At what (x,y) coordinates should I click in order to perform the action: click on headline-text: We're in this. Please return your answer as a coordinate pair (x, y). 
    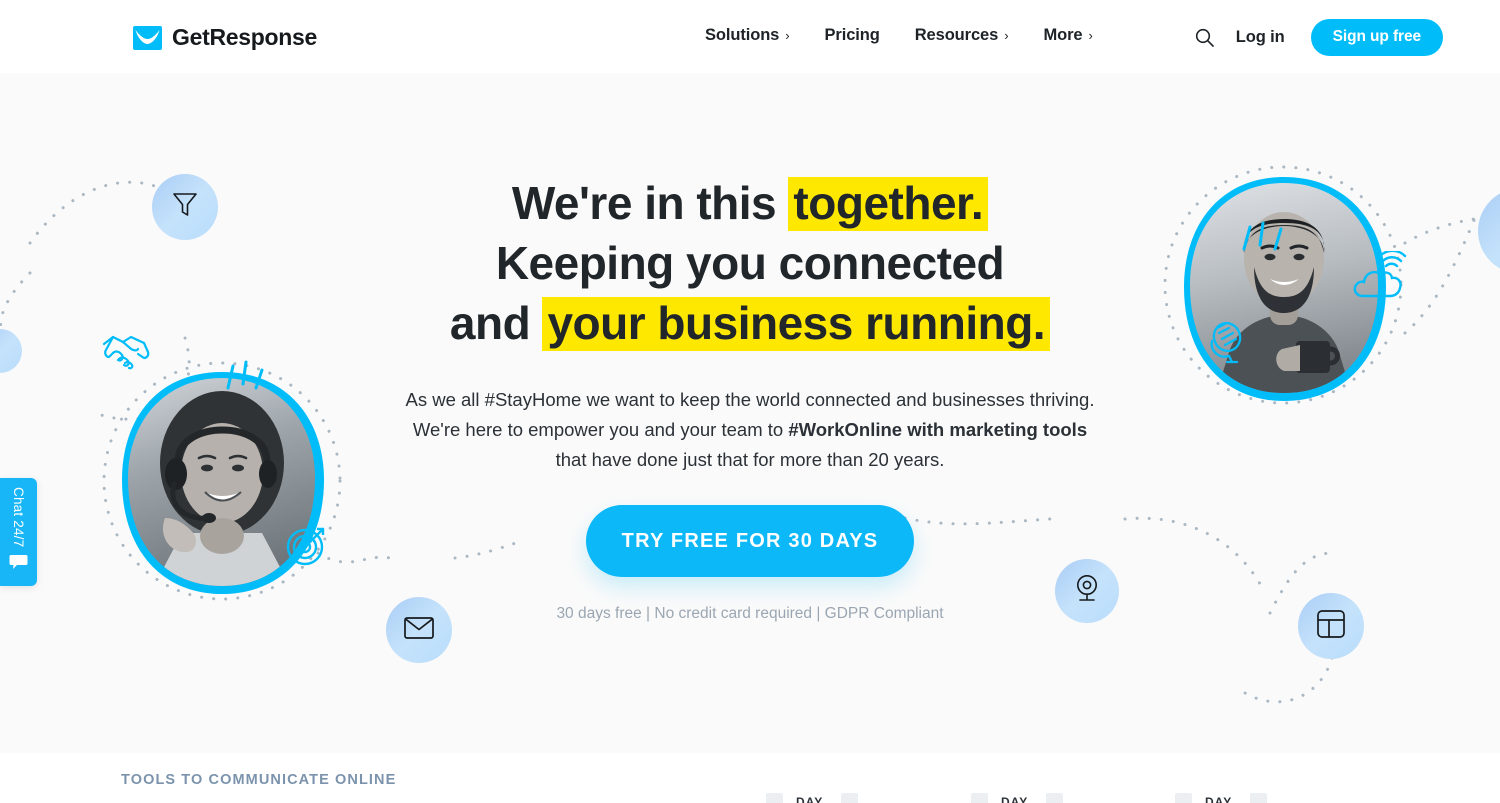
    Looking at the image, I should click on (650, 203).